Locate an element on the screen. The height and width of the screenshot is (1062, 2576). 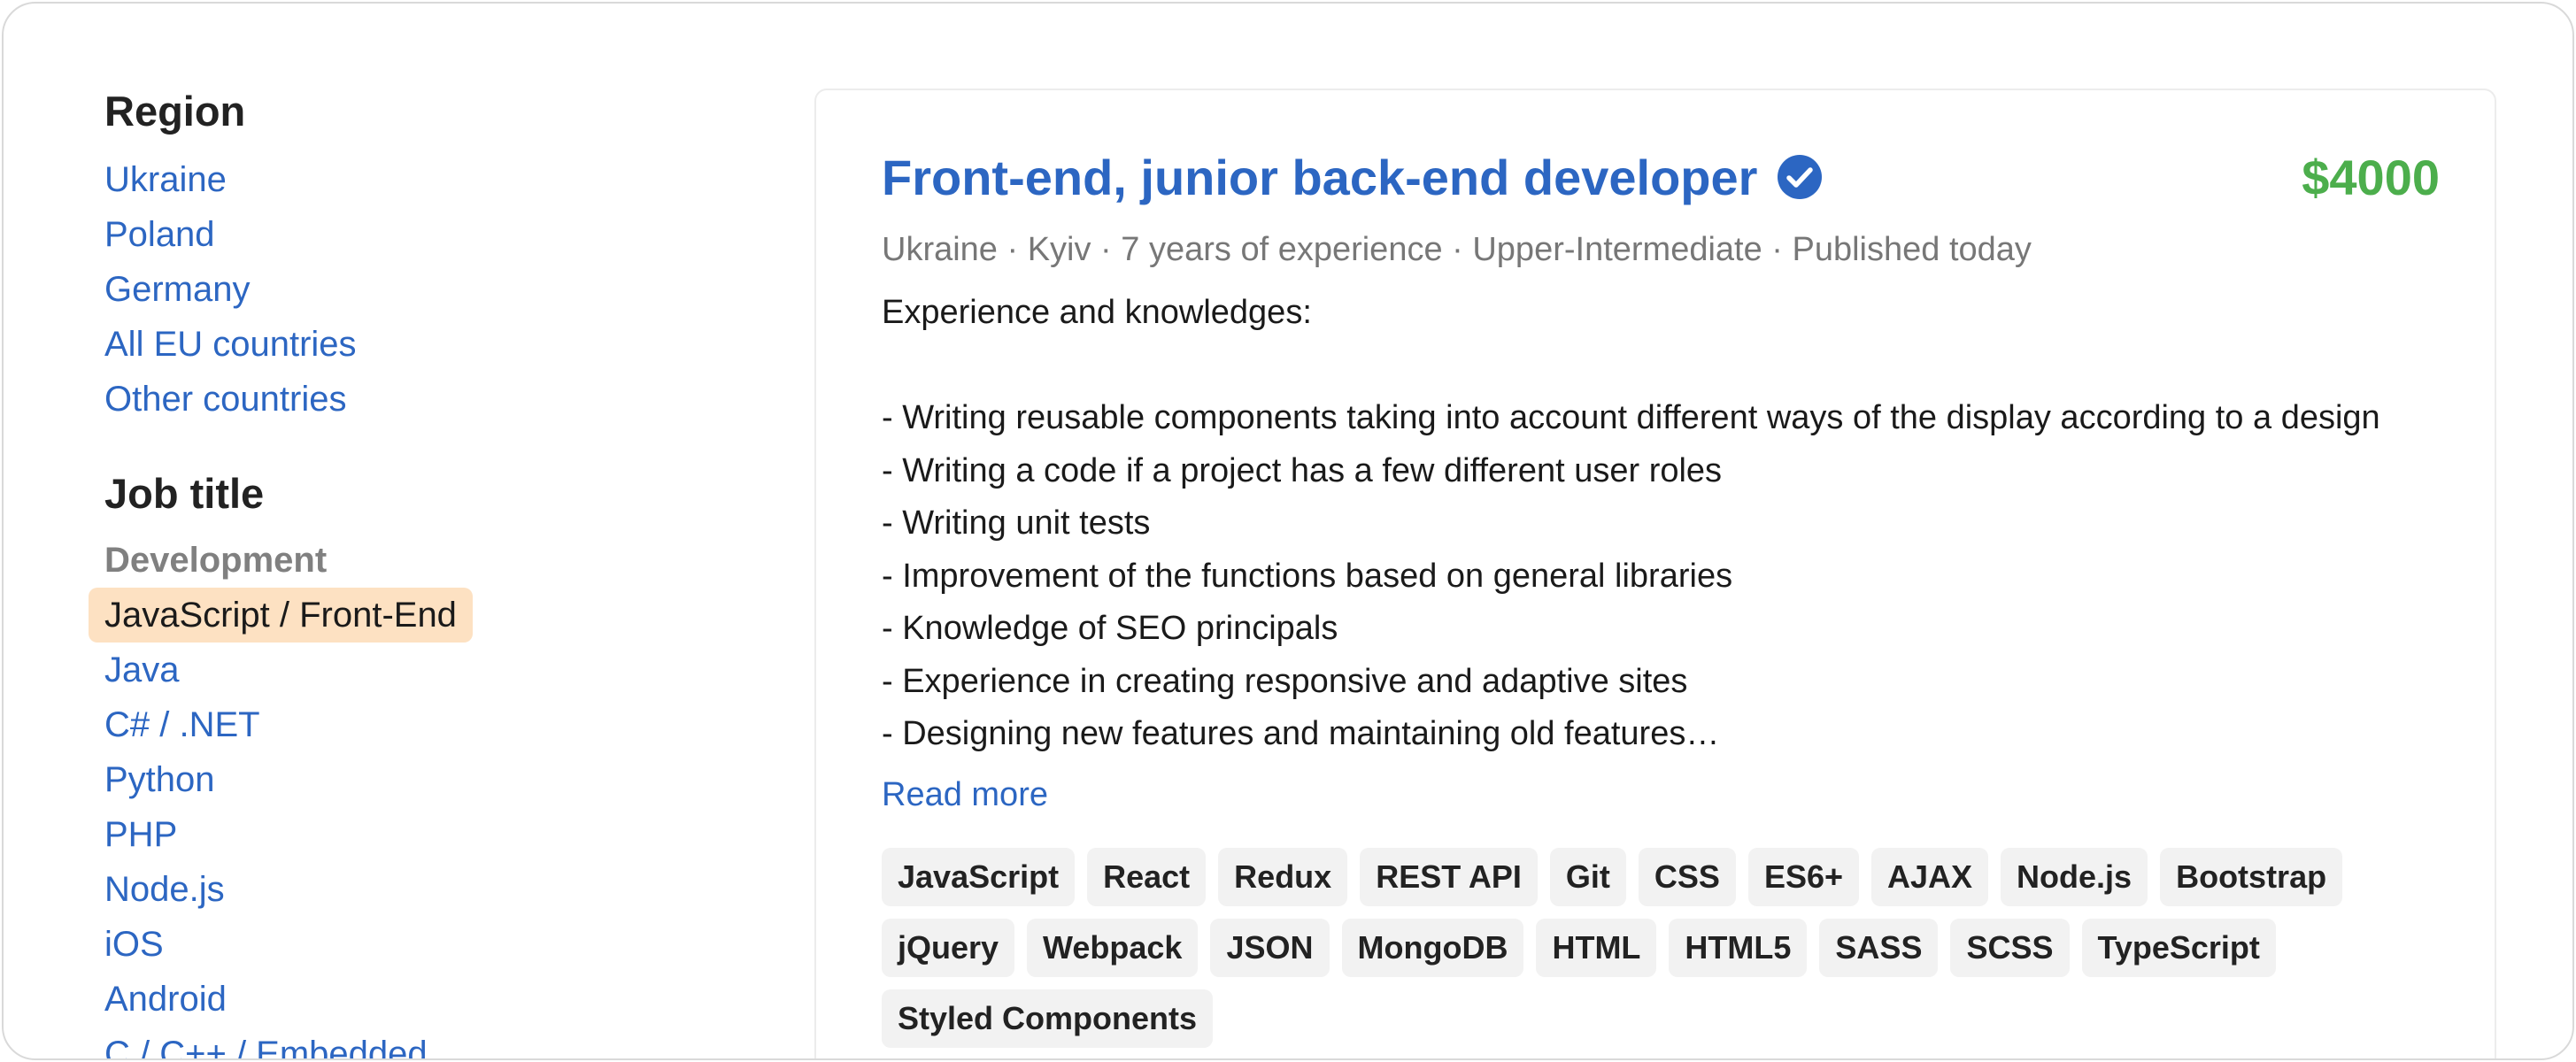
skill-tag: HTML is located at coordinates (1596, 947).